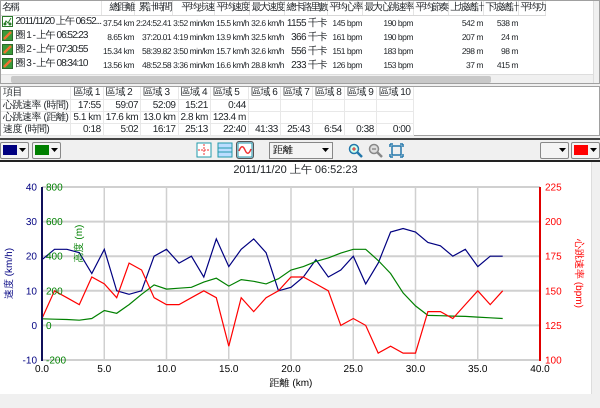 The width and height of the screenshot is (600, 408). Describe the element at coordinates (34, 326) in the screenshot. I see `tick-label: 0` at that location.